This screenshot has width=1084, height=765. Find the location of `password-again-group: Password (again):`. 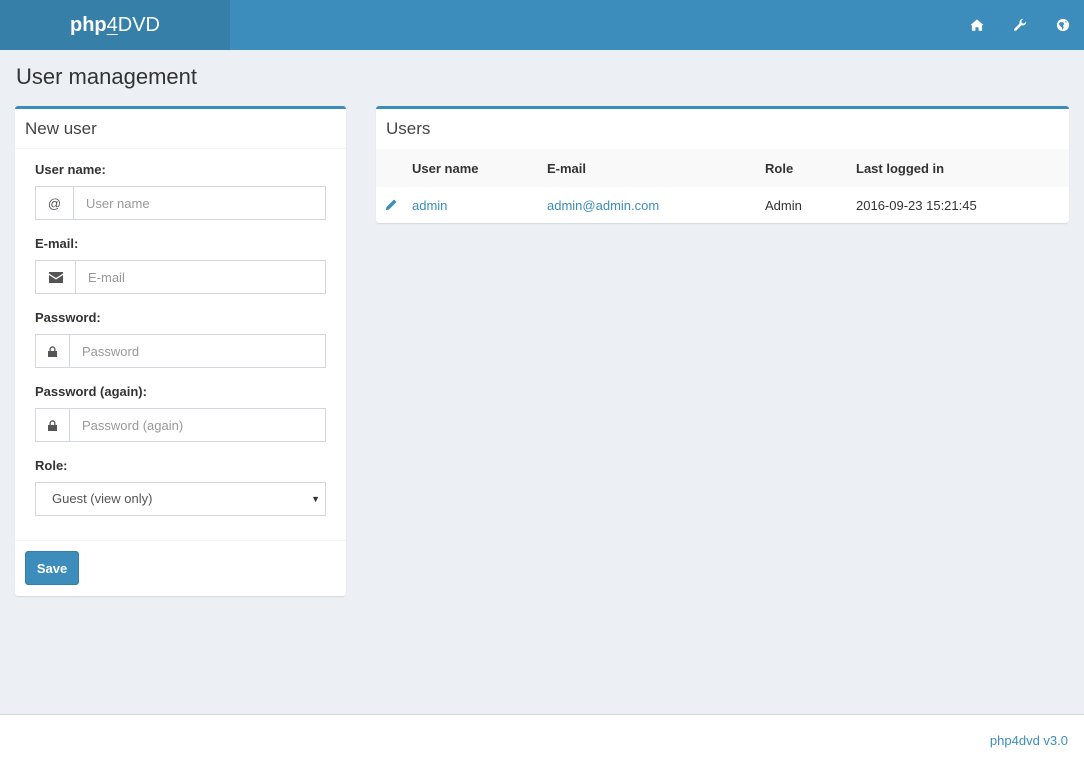

password-again-group: Password (again): is located at coordinates (180, 412).